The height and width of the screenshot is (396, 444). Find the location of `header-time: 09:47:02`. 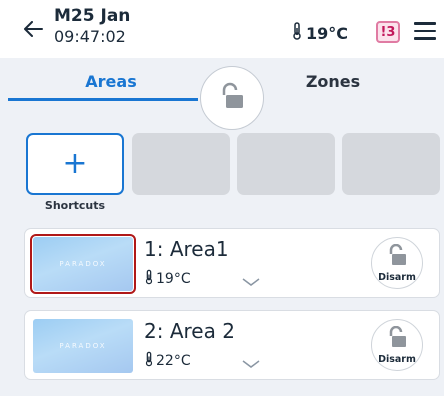

header-time: 09:47:02 is located at coordinates (90, 36).